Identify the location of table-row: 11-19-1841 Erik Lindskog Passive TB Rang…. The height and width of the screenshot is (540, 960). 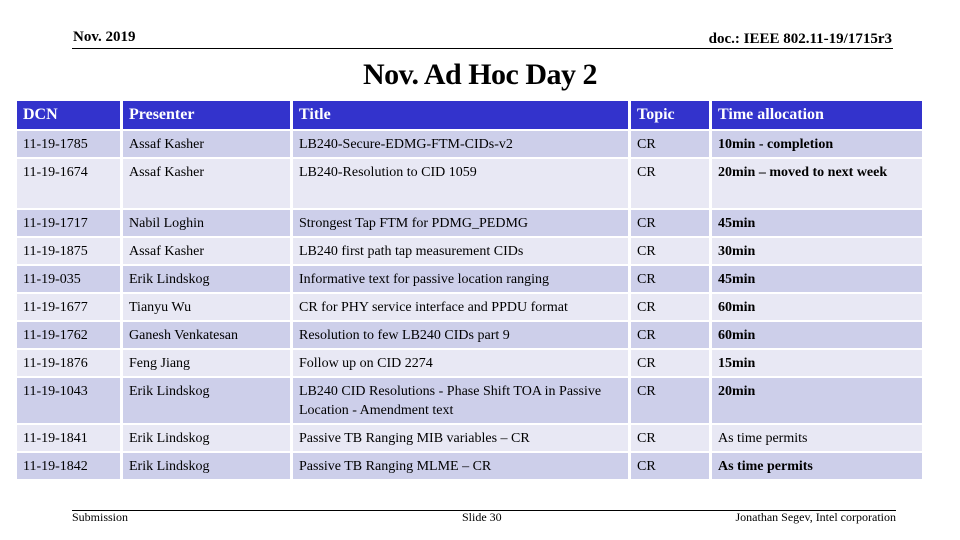
(469, 438).